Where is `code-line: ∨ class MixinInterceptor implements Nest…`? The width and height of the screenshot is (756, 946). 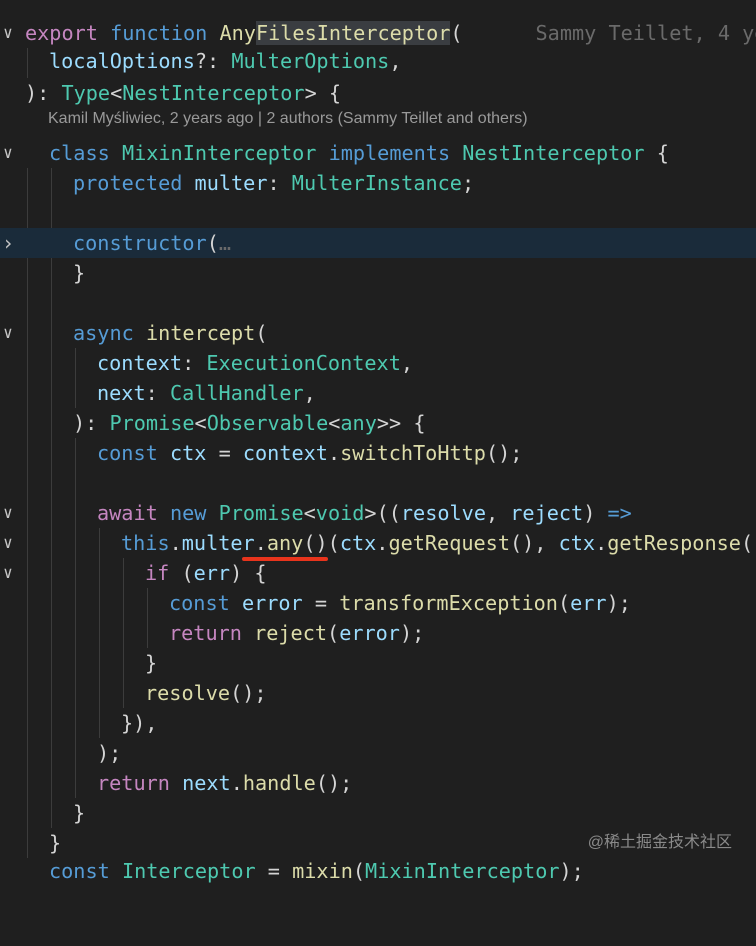 code-line: ∨ class MixinInterceptor implements Nest… is located at coordinates (378, 153).